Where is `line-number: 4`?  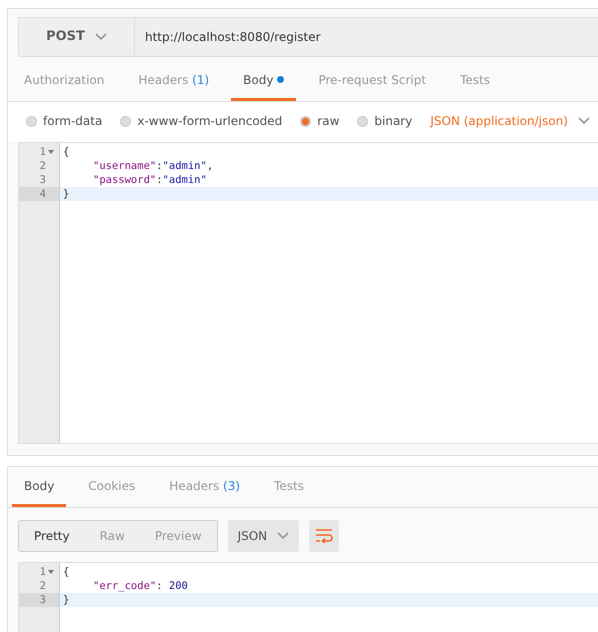 line-number: 4 is located at coordinates (43, 194).